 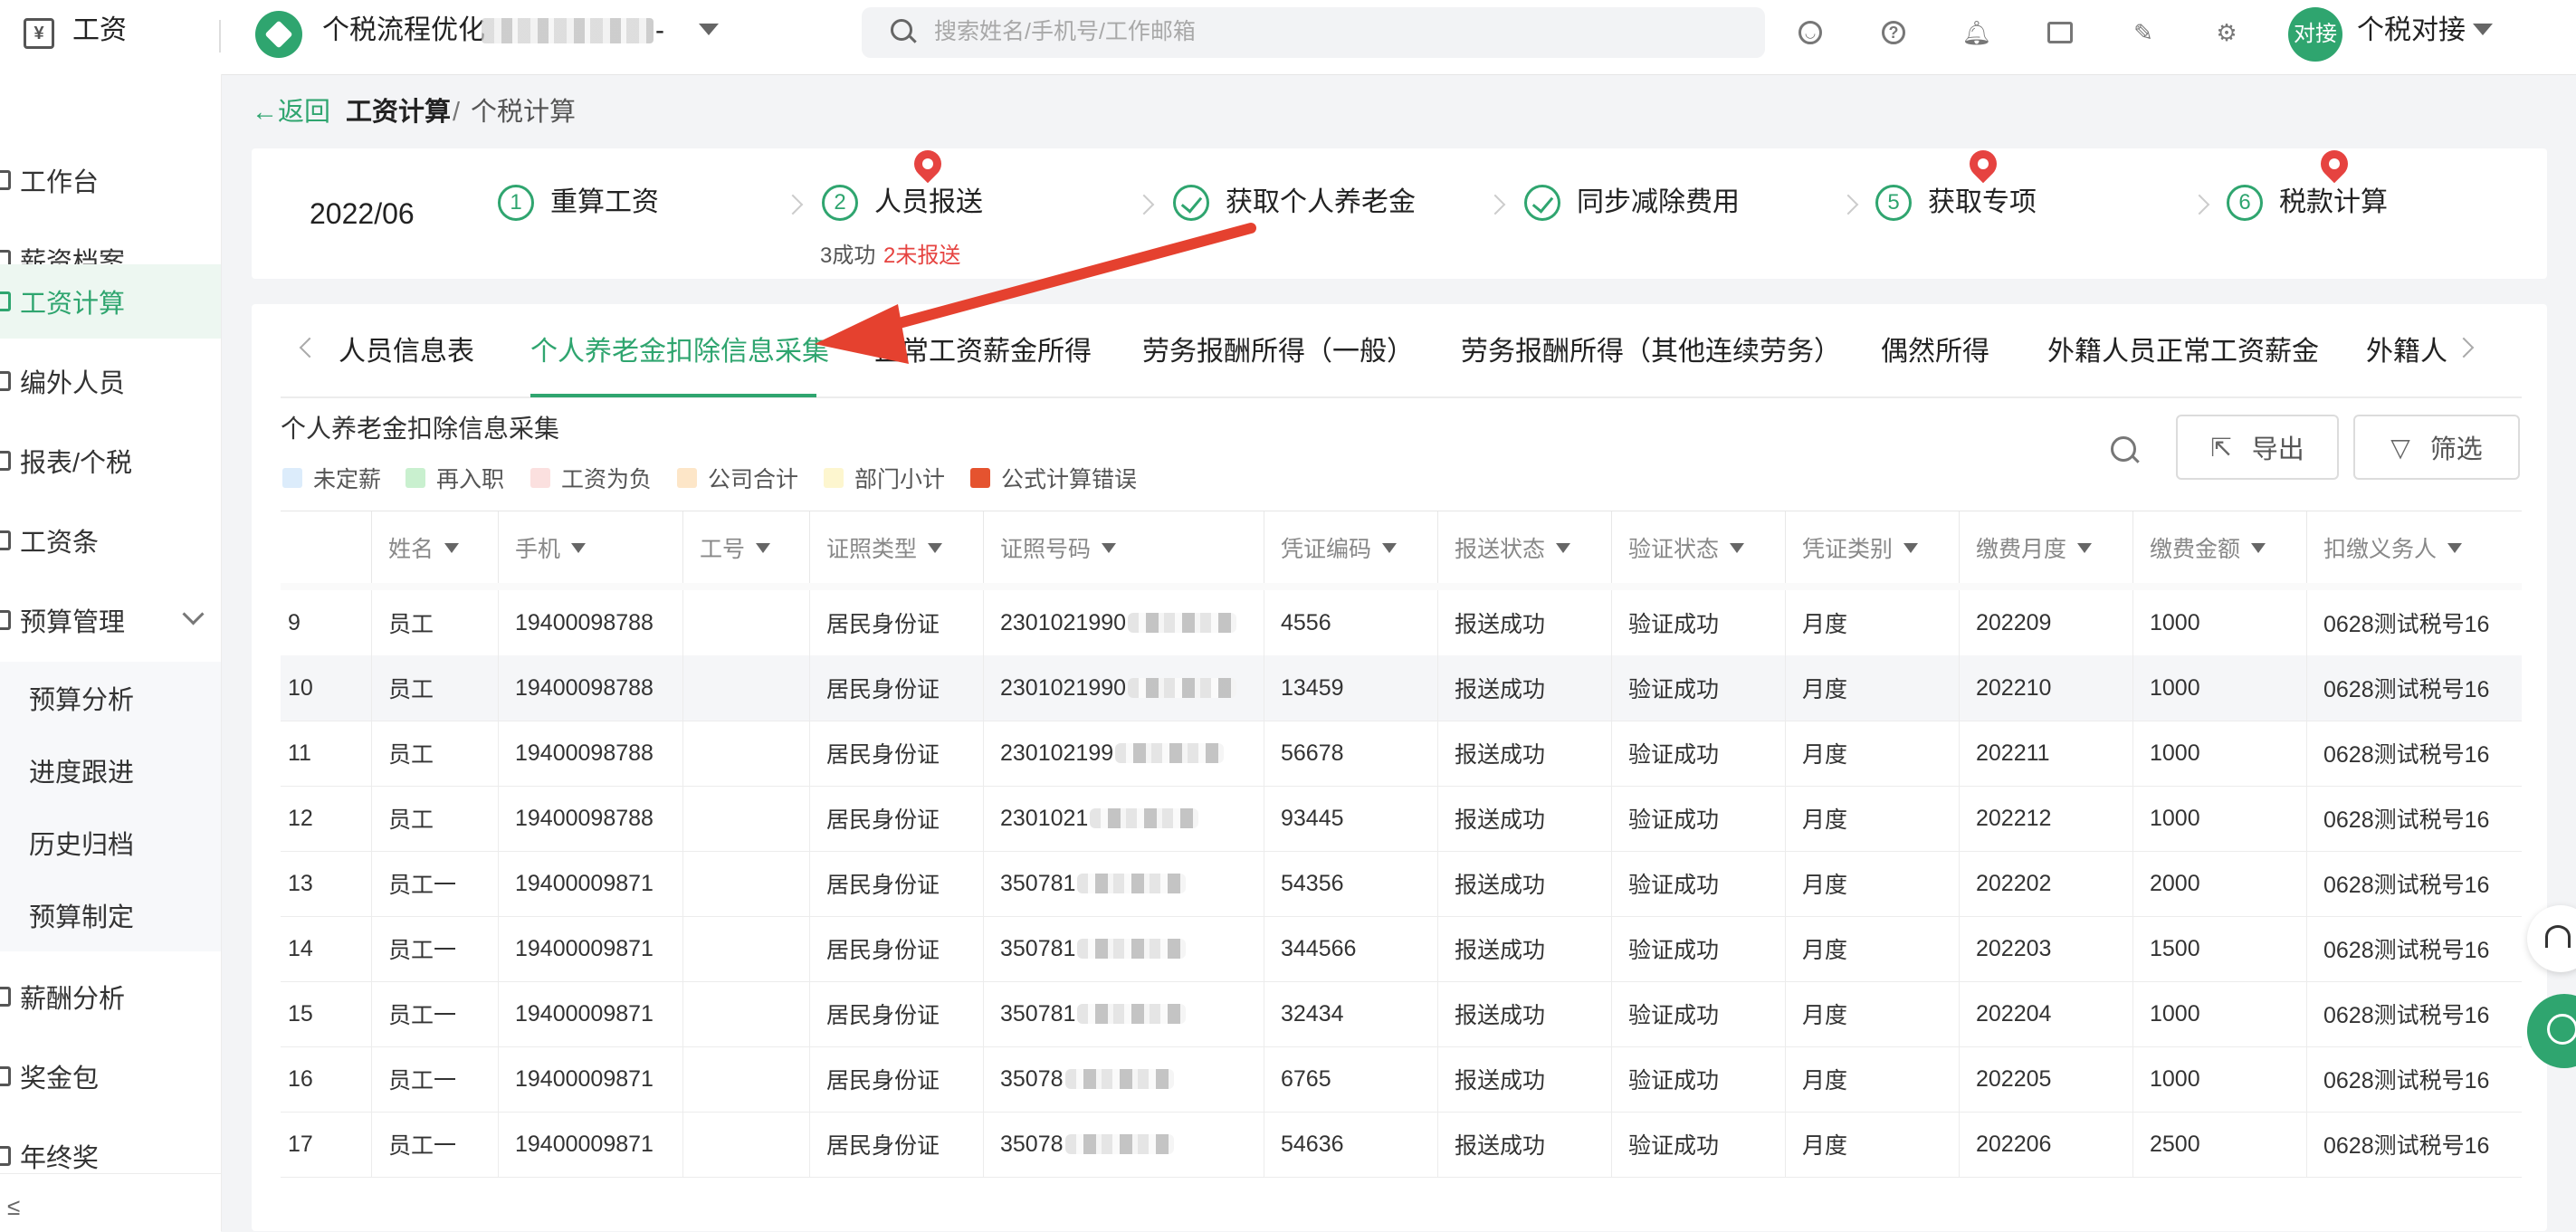 What do you see at coordinates (13, 1207) in the screenshot?
I see `collapse-sidebar-icon: ≤` at bounding box center [13, 1207].